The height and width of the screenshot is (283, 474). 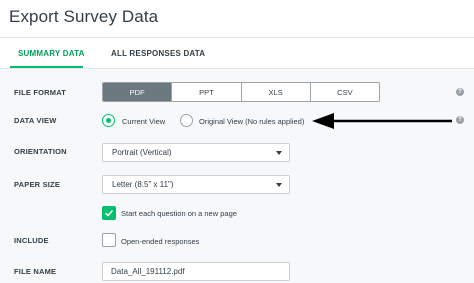 What do you see at coordinates (84, 16) in the screenshot?
I see `page-title: Export Survey Data` at bounding box center [84, 16].